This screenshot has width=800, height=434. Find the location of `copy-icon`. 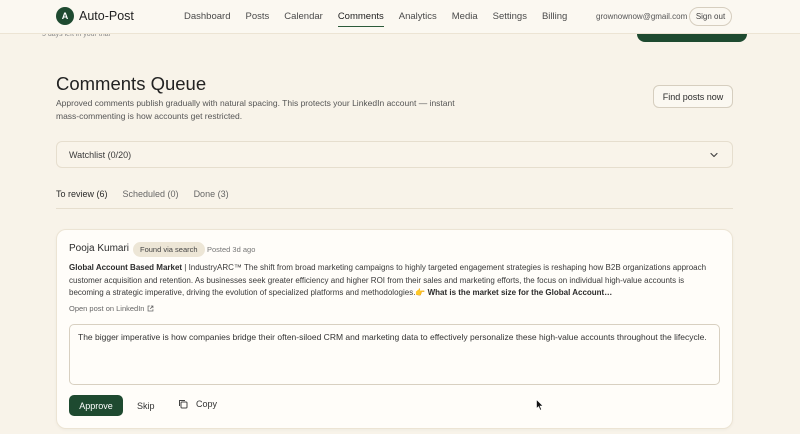

copy-icon is located at coordinates (183, 404).